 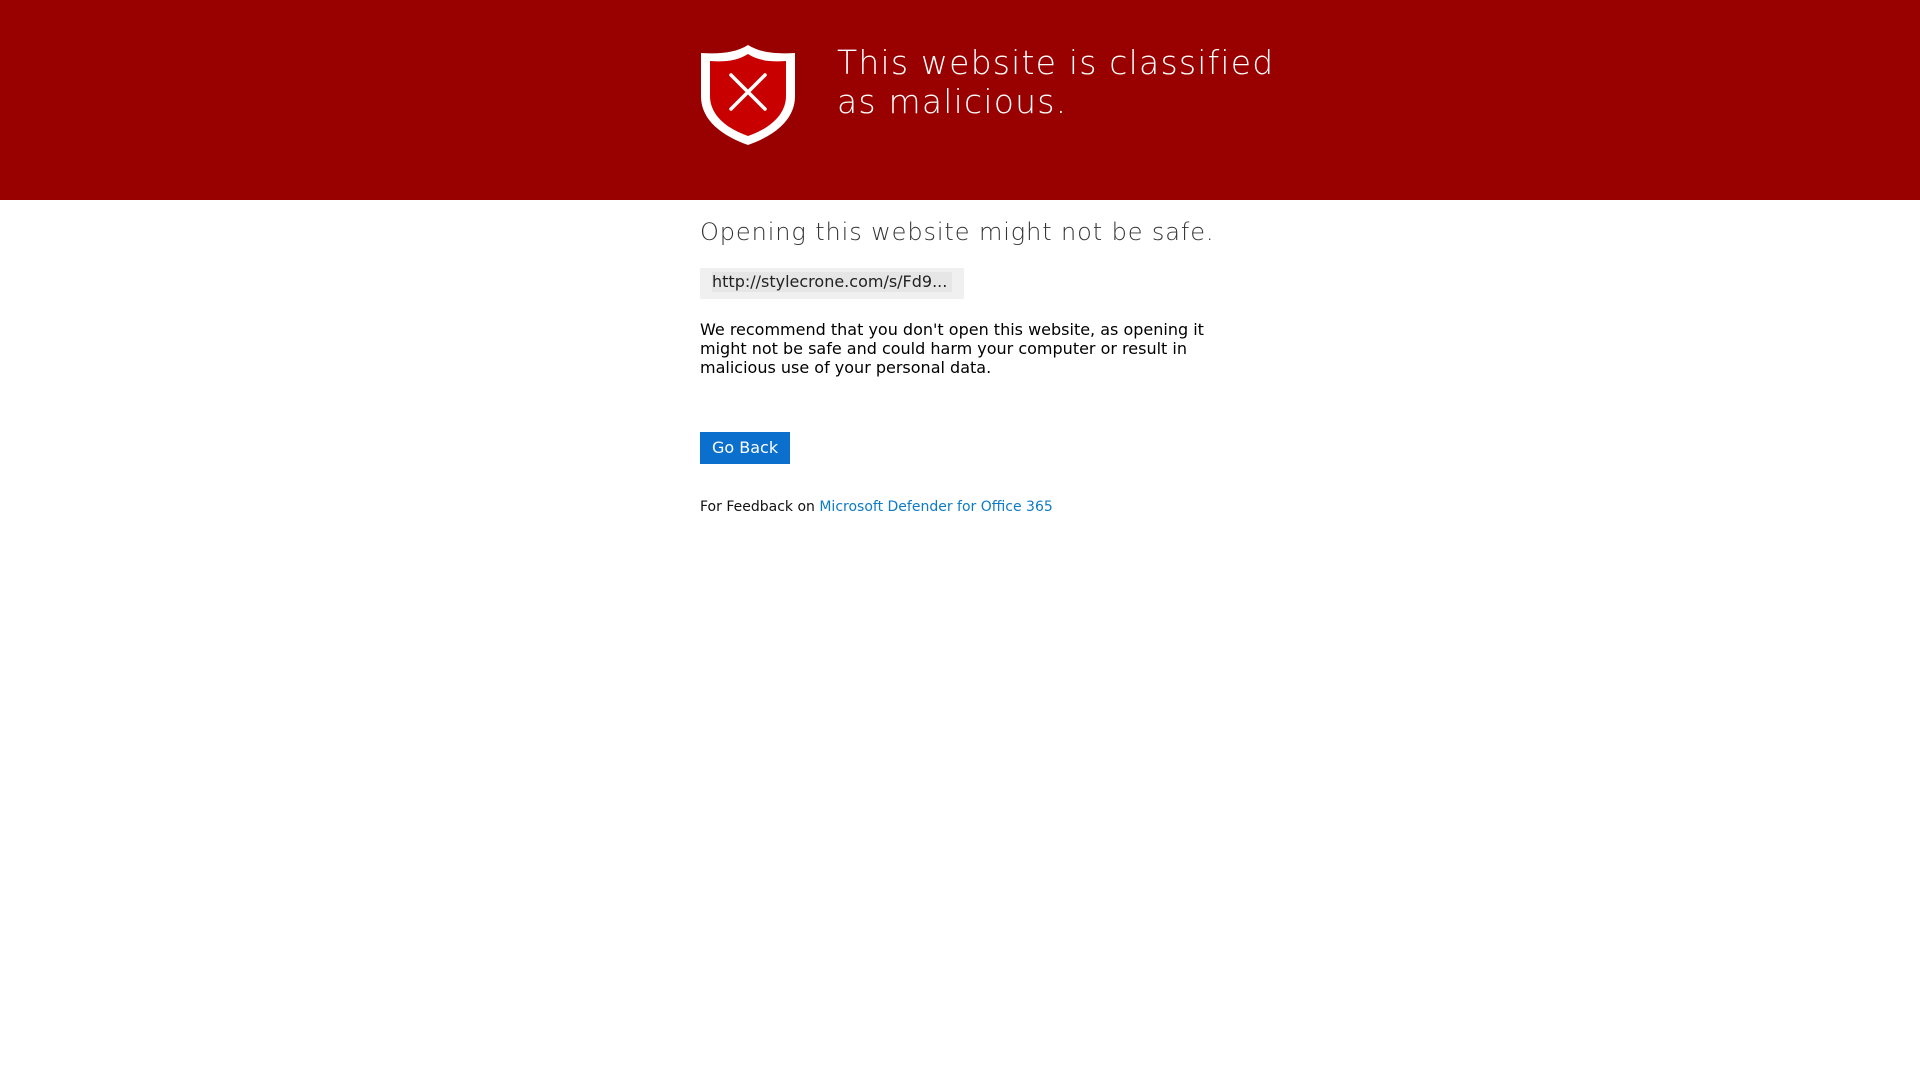 What do you see at coordinates (957, 232) in the screenshot?
I see `warning-subtitle: Opening this website might not be safe.` at bounding box center [957, 232].